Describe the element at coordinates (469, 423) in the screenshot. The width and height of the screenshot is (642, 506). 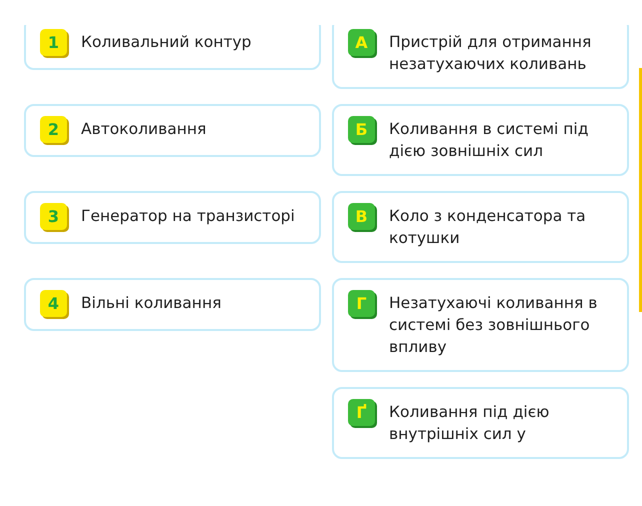
I see `card-text: Коливання під дією внутрішніх сил у` at that location.